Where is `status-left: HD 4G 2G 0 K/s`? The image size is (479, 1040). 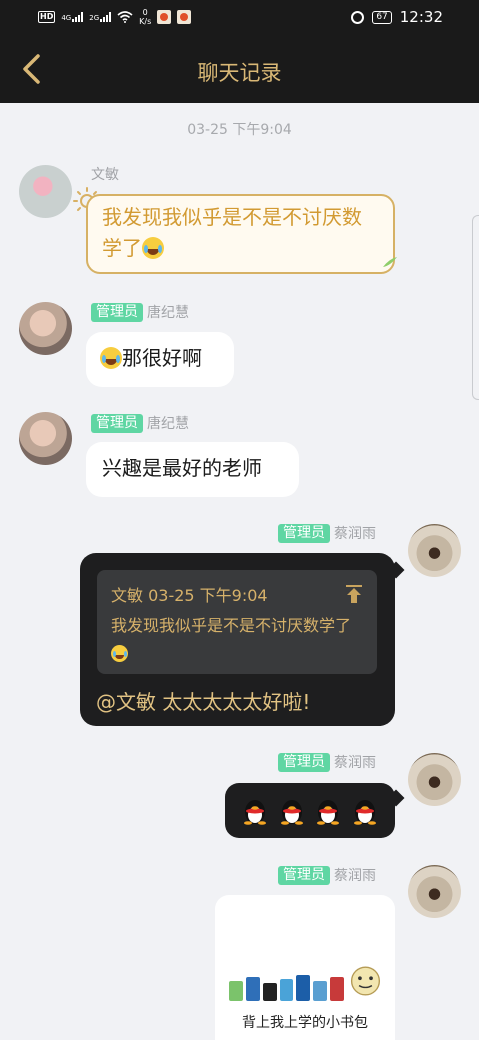 status-left: HD 4G 2G 0 K/s is located at coordinates (115, 17).